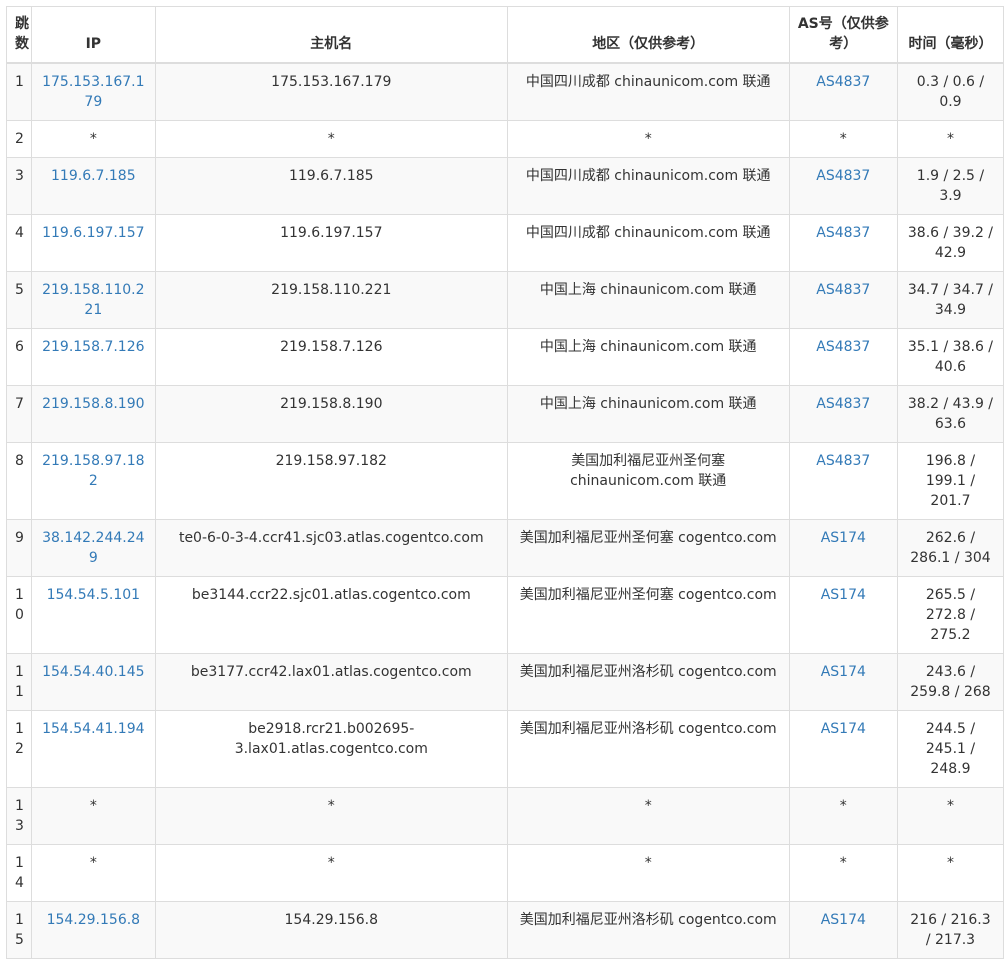  I want to click on hop-cell: 3, so click(19, 185).